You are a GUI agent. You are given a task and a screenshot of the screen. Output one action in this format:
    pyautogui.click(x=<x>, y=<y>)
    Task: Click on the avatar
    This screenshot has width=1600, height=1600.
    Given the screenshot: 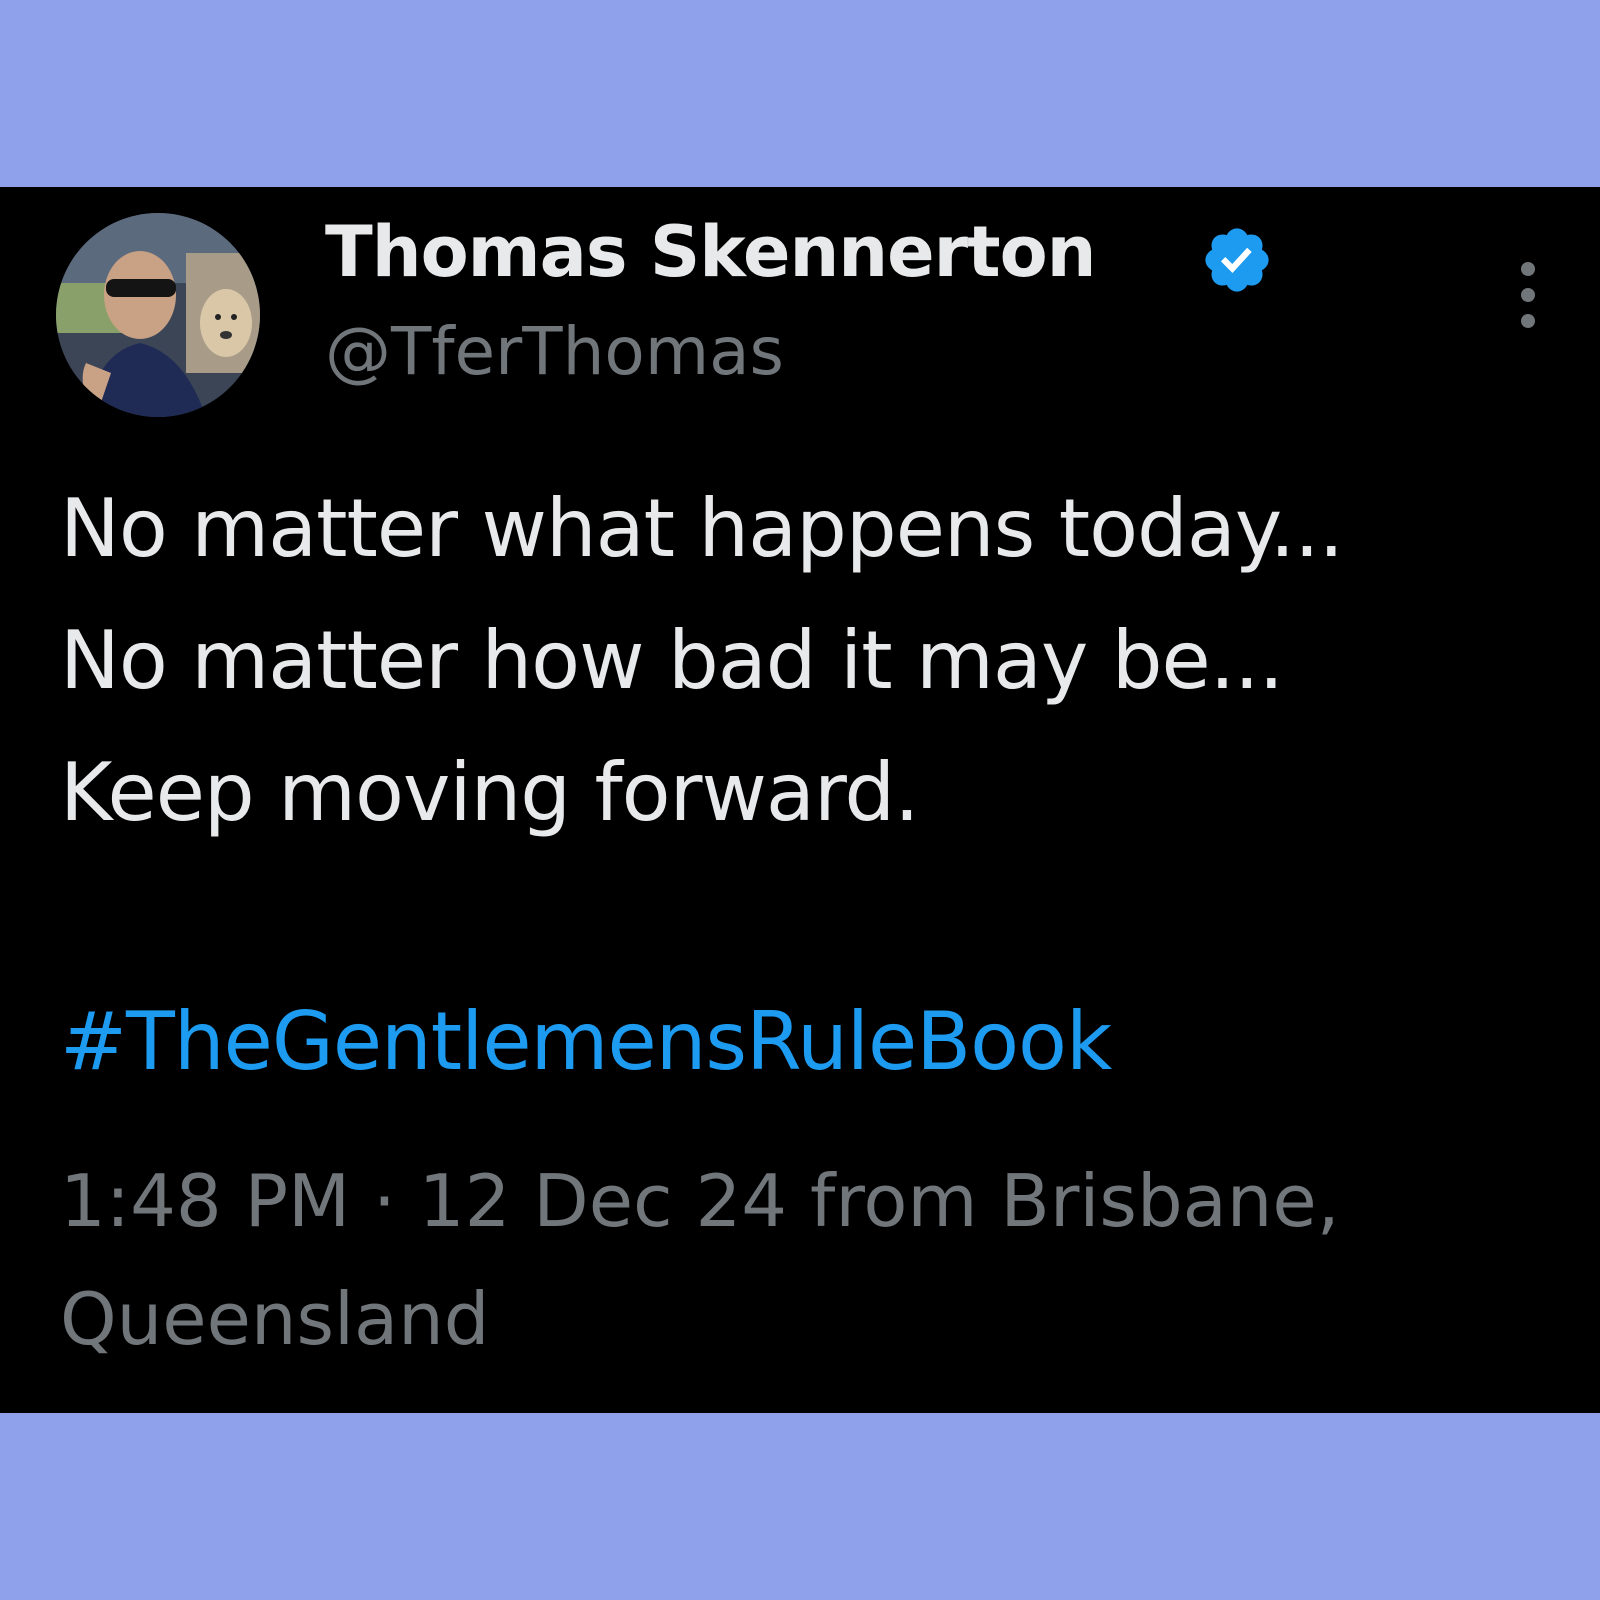 What is the action you would take?
    pyautogui.click(x=158, y=315)
    